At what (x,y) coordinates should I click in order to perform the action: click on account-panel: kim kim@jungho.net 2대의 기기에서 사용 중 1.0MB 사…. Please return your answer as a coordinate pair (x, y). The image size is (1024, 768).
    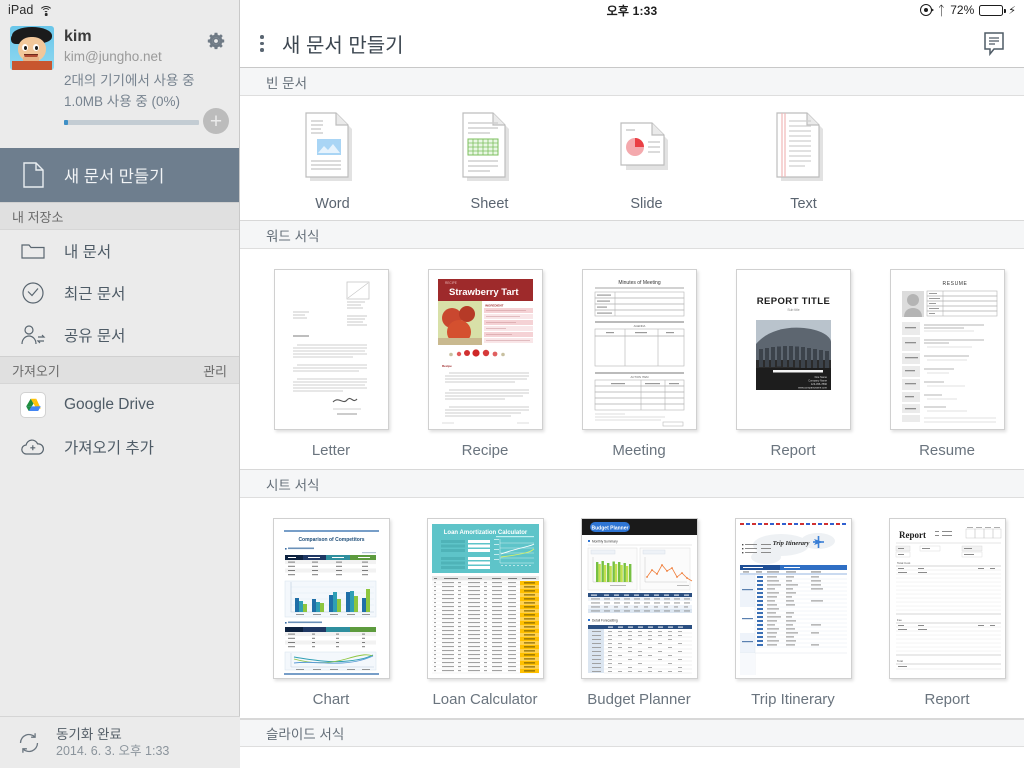
    Looking at the image, I should click on (119, 84).